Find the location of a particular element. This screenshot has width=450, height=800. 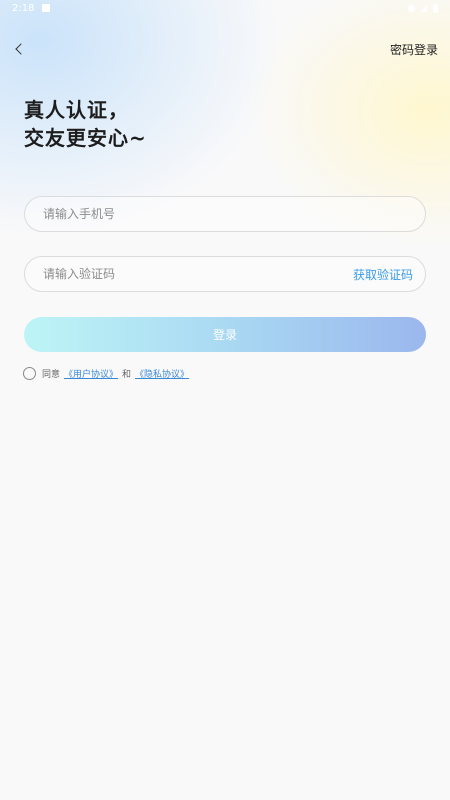

phone-field is located at coordinates (225, 214).